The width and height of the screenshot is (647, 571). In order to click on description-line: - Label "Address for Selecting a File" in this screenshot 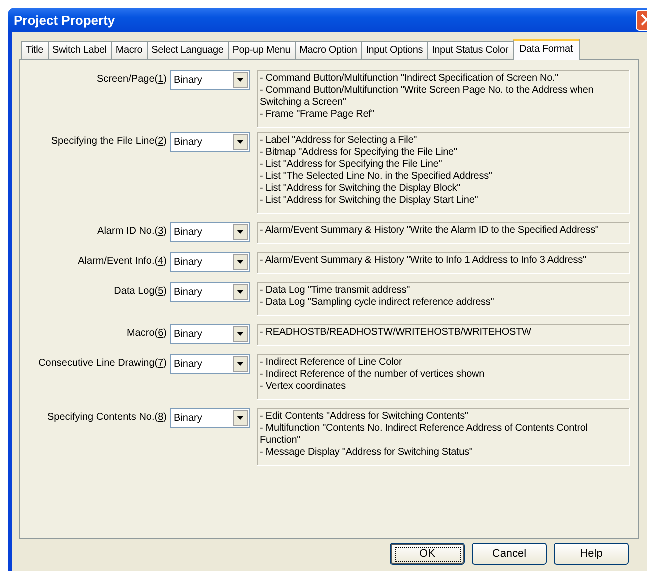, I will do `click(339, 141)`.